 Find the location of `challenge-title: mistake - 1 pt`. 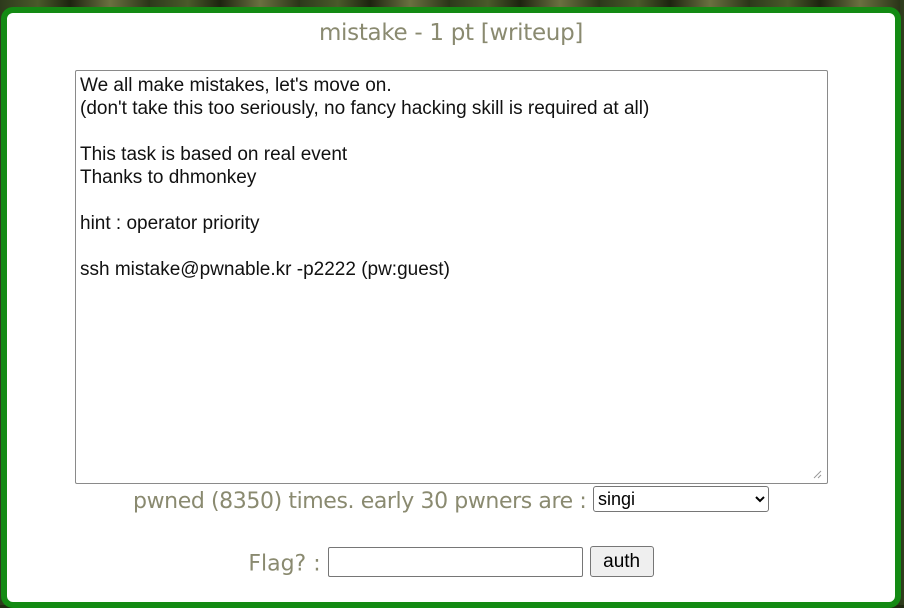

challenge-title: mistake - 1 pt is located at coordinates (396, 33).